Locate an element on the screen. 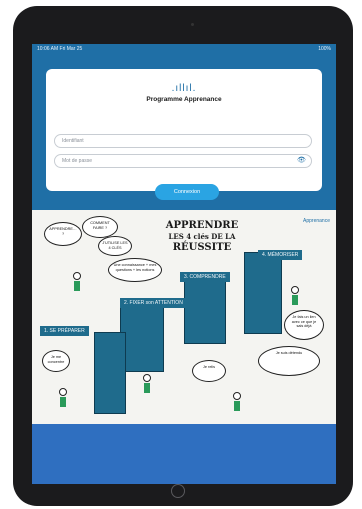  partner-logo: Apprenance is located at coordinates (316, 221).